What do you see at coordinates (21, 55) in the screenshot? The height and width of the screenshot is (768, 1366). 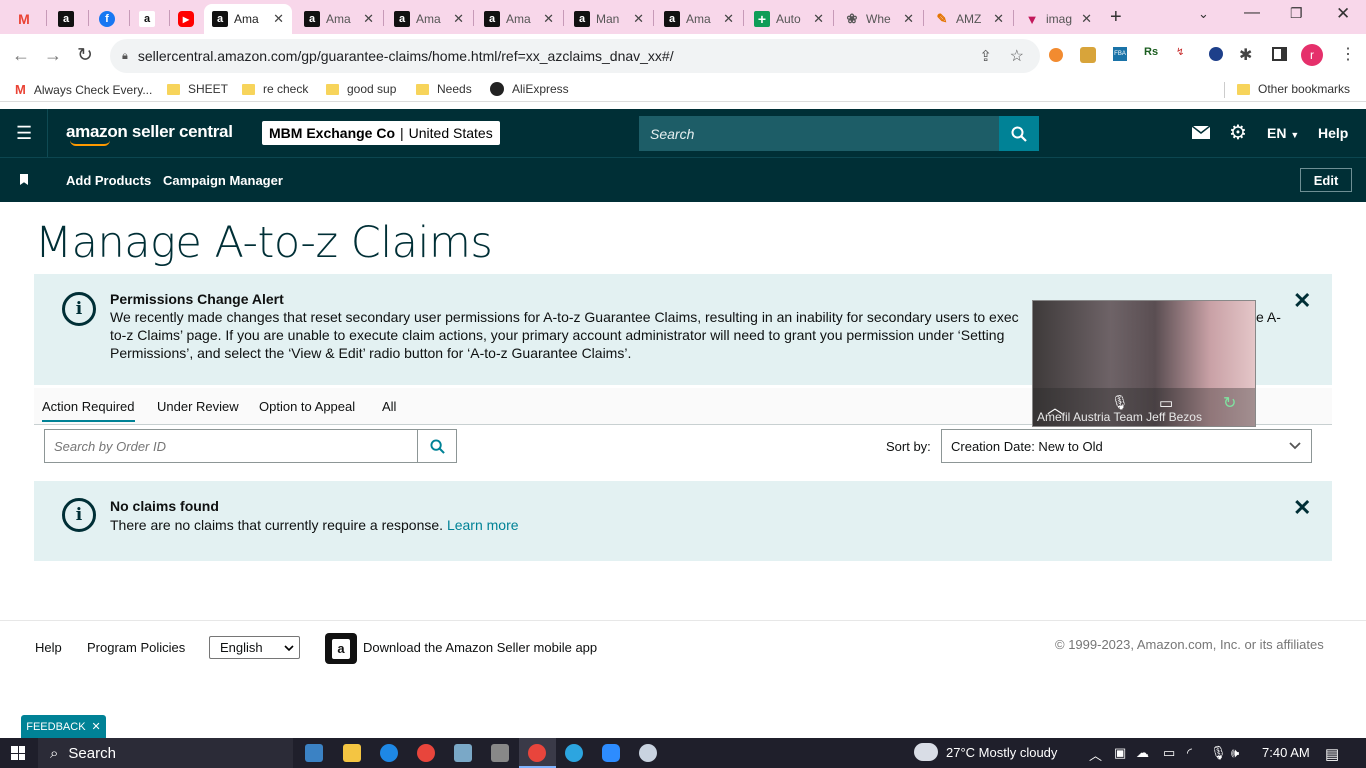 I see `back-icon: ←` at bounding box center [21, 55].